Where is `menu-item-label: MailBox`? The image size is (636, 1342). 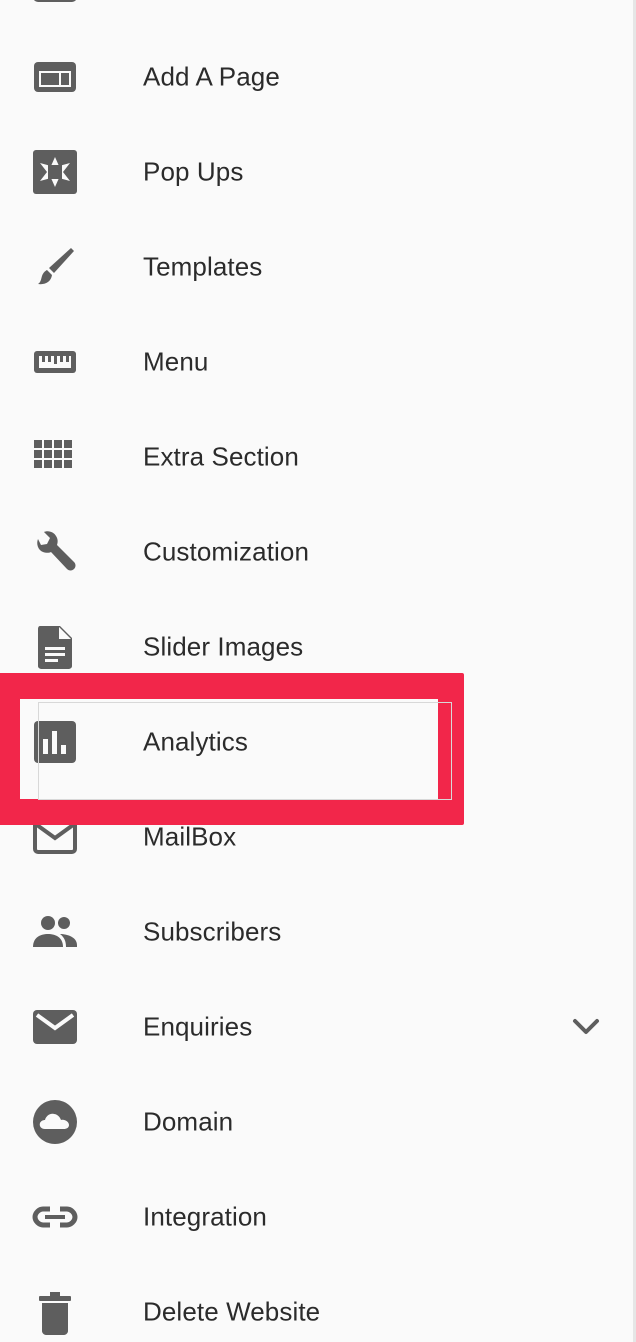 menu-item-label: MailBox is located at coordinates (190, 836).